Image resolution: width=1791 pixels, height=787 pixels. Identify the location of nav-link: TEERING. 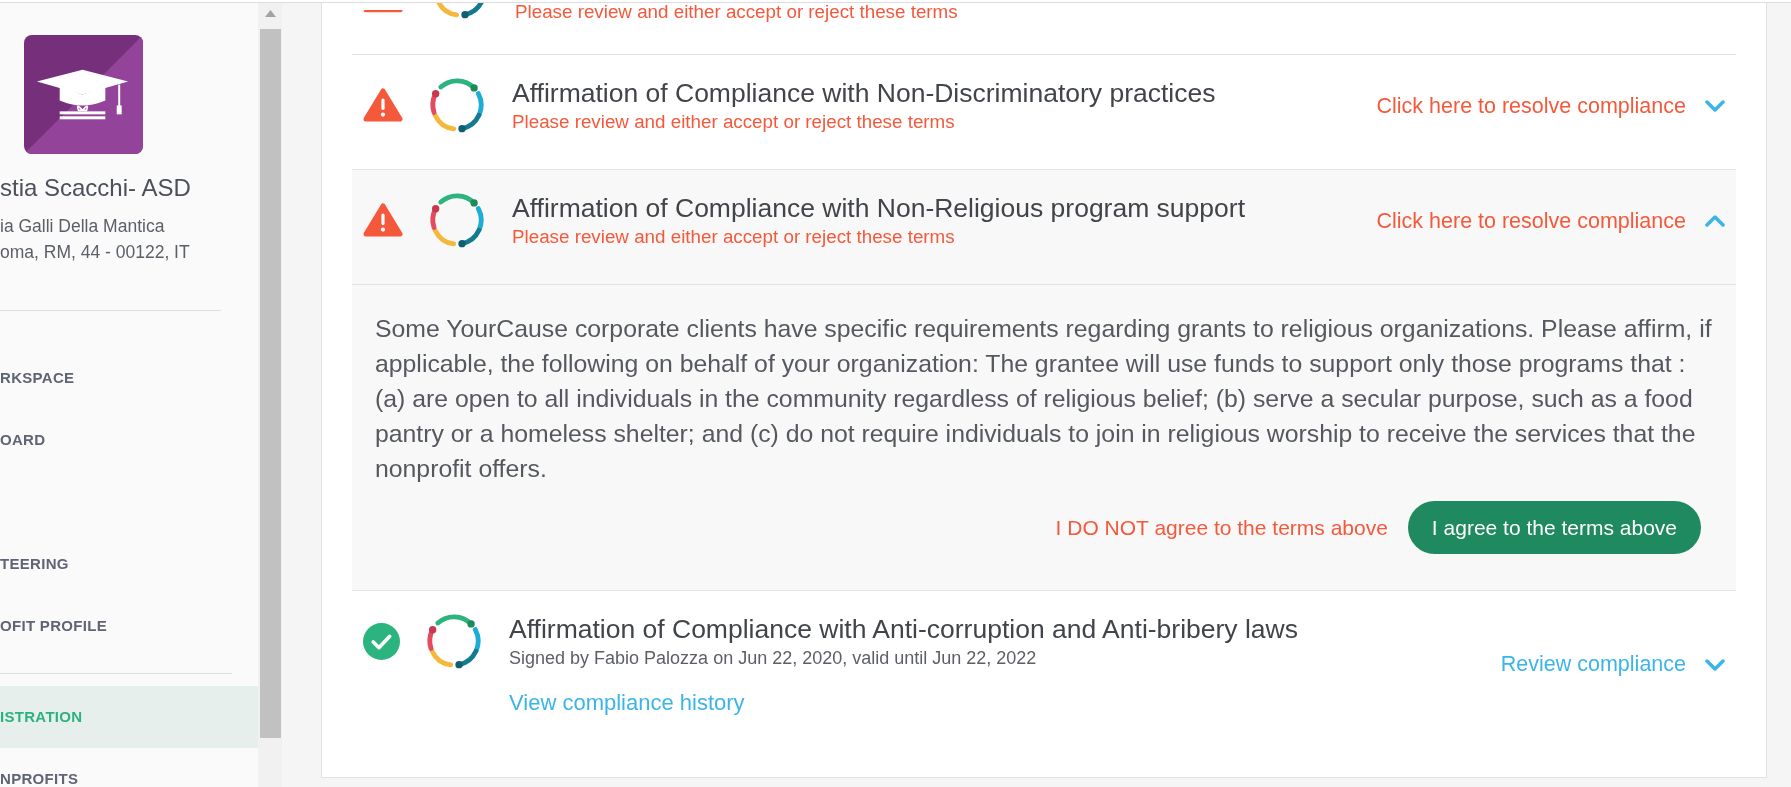
(129, 564).